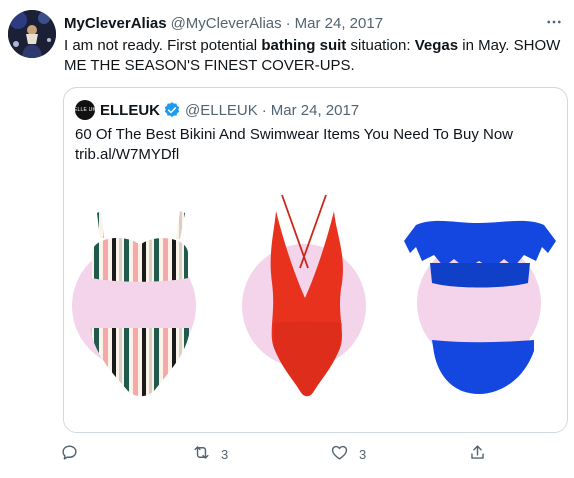 The height and width of the screenshot is (478, 574). Describe the element at coordinates (130, 110) in the screenshot. I see `quoted-author-name: ELLEUK` at that location.